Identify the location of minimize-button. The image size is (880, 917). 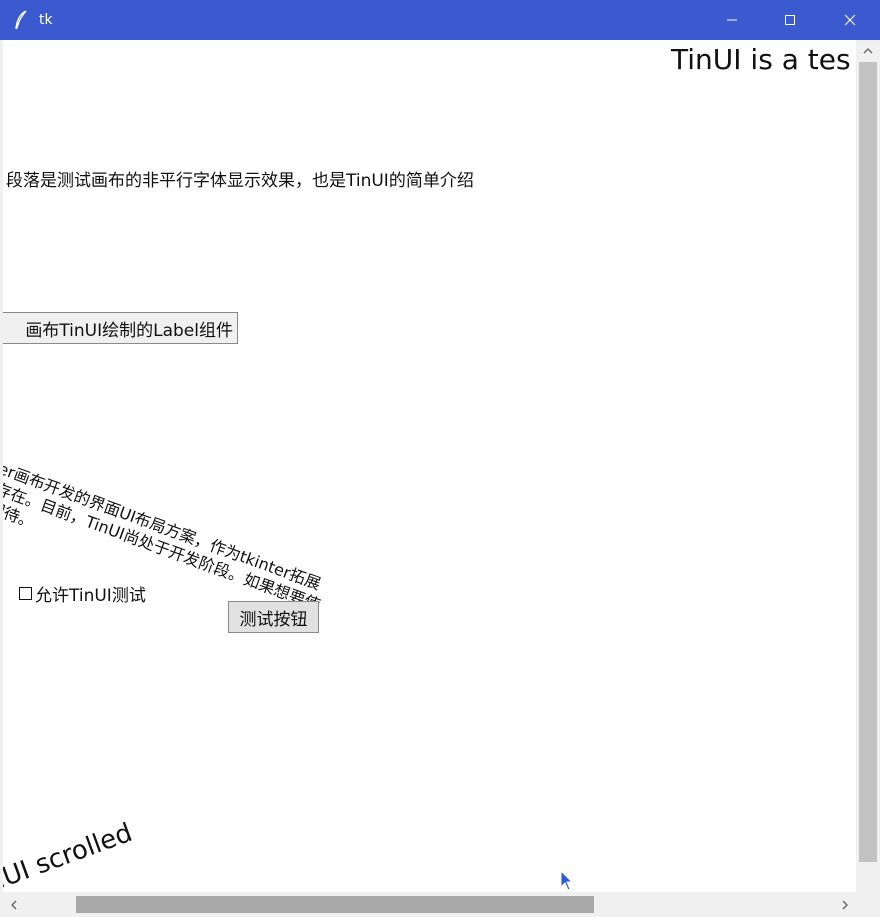
(732, 20).